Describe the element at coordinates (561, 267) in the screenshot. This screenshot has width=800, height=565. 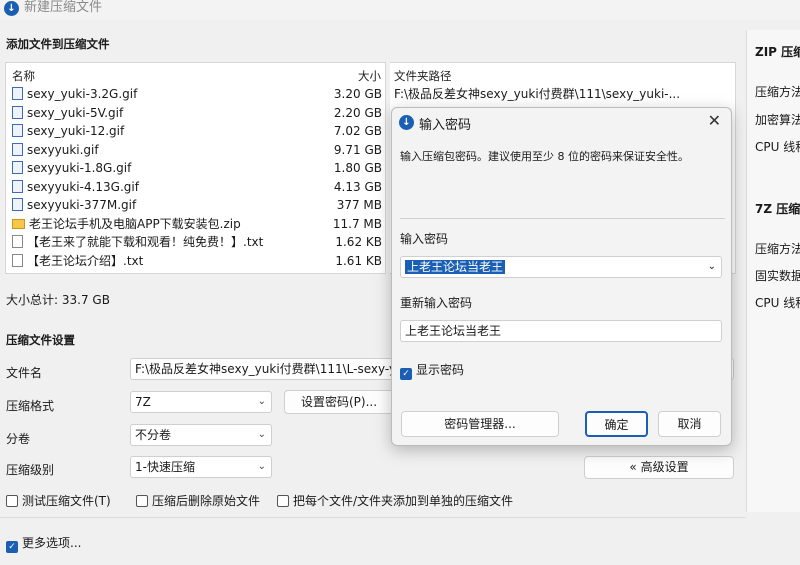
I see `password-input: 上老王论坛当老王 ⌄` at that location.